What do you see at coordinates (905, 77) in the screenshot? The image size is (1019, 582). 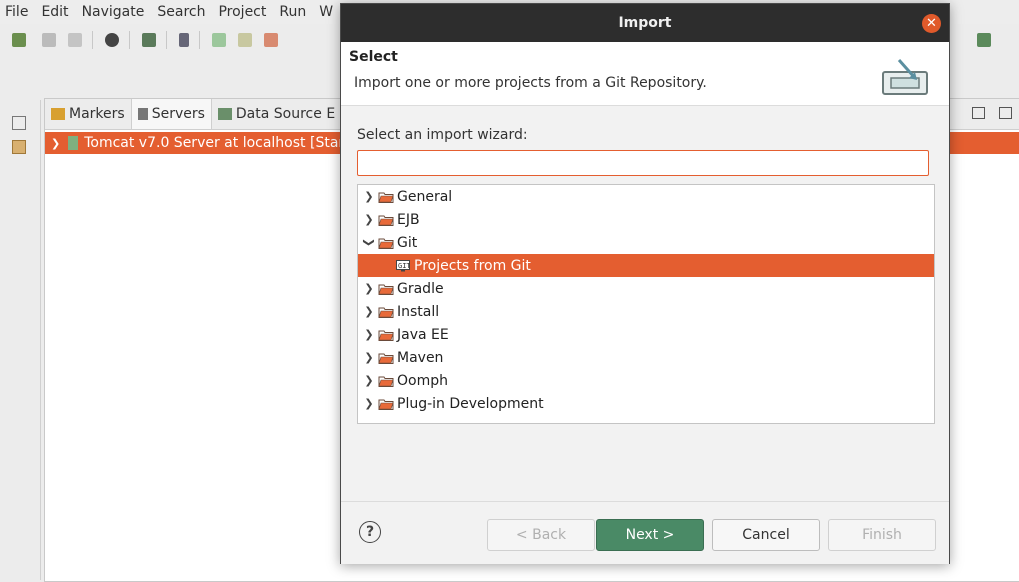 I see `import-wizard-icon` at bounding box center [905, 77].